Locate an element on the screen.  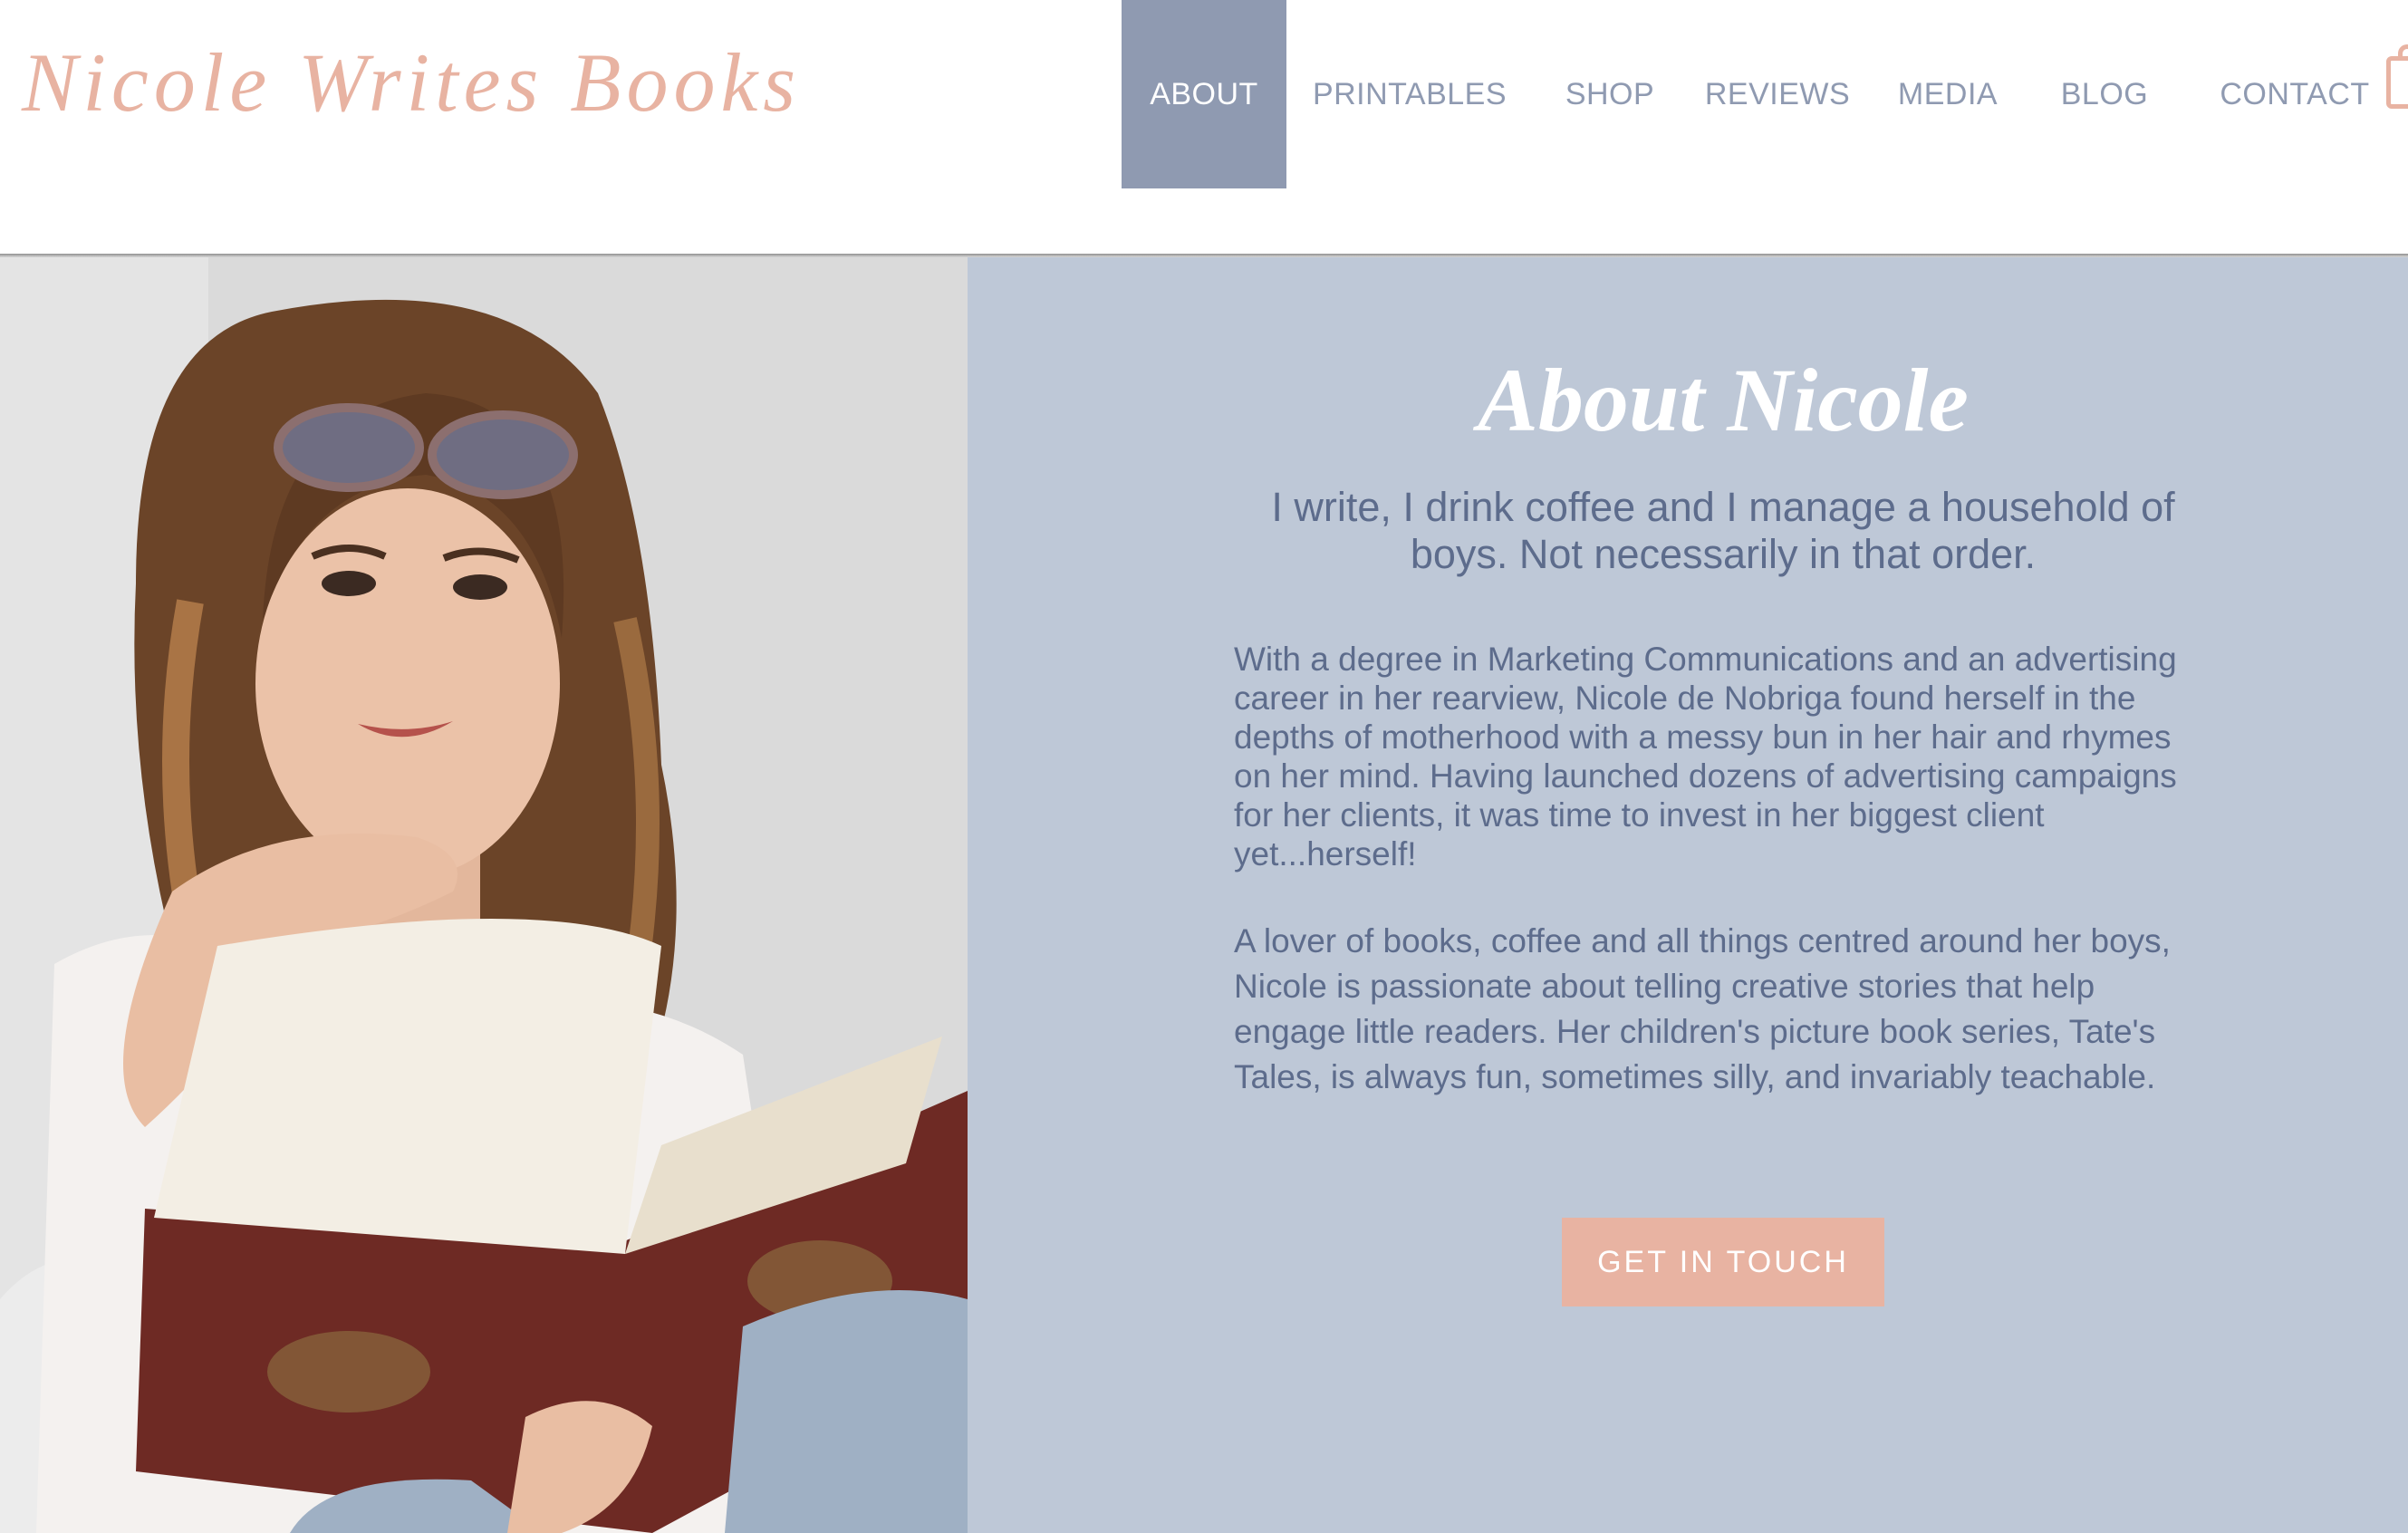
nav-item-blog: BLOG is located at coordinates (2105, 94).